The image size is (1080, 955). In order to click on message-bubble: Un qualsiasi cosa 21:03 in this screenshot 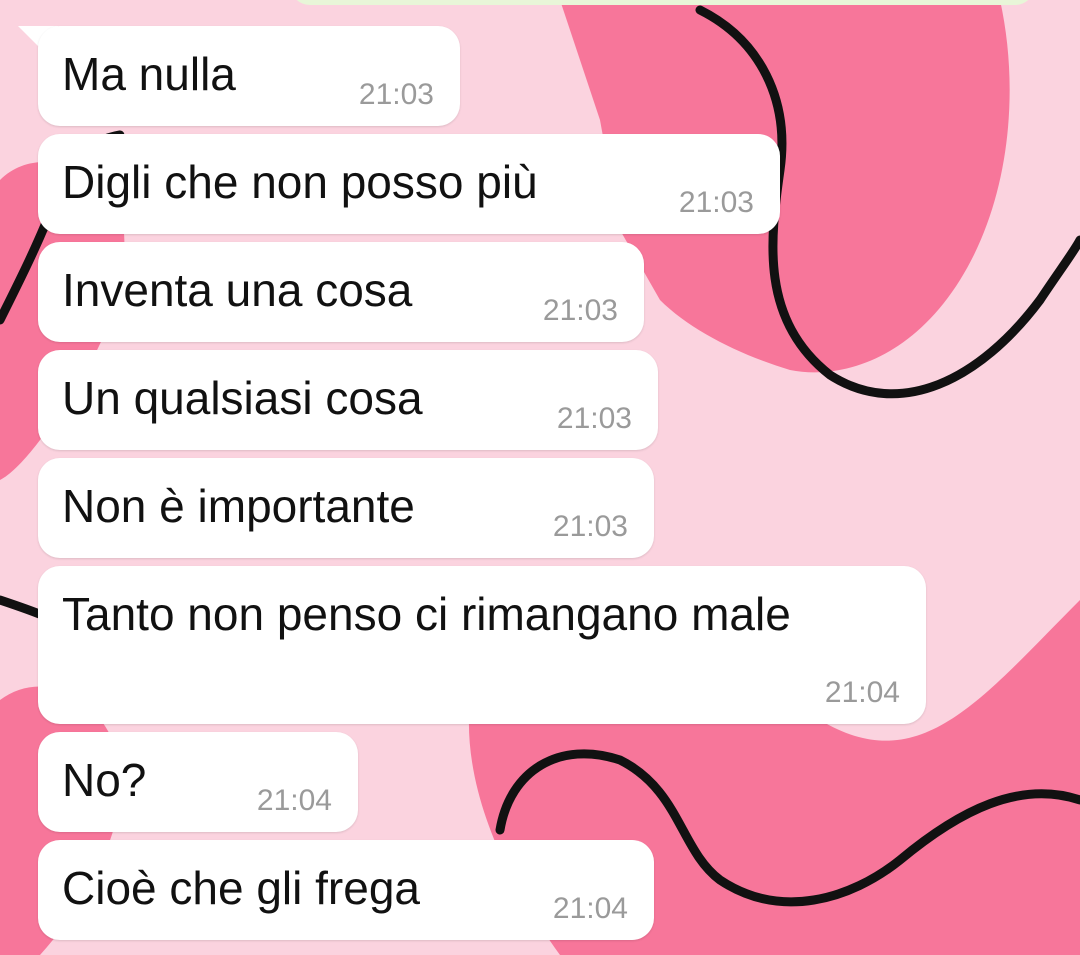, I will do `click(348, 400)`.